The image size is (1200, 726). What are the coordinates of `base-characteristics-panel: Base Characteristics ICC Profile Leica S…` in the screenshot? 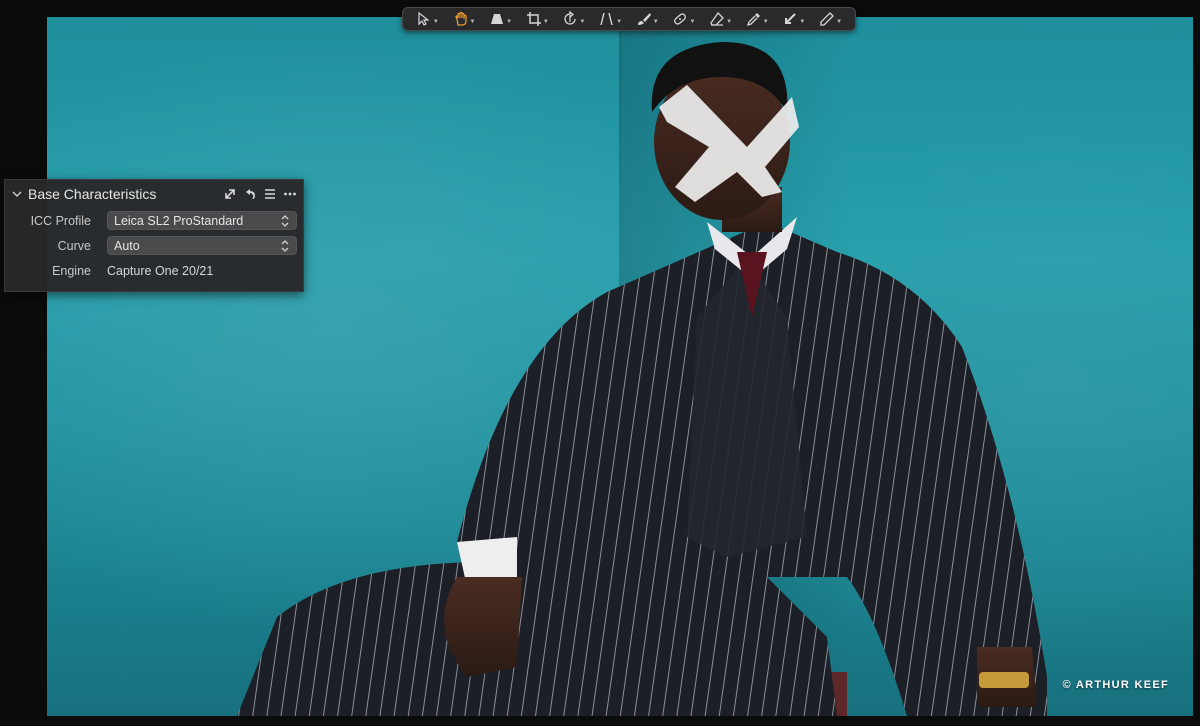 It's located at (154, 235).